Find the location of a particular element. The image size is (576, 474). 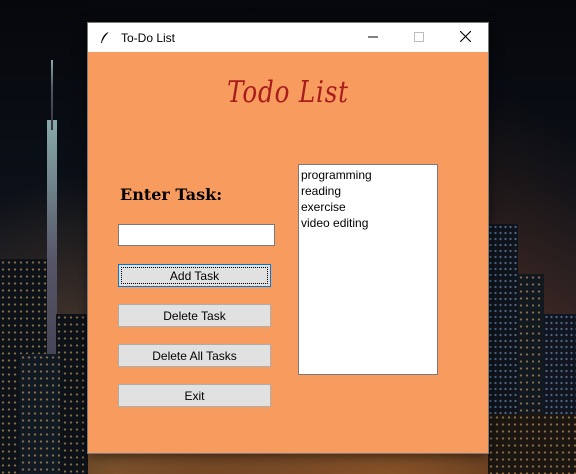

minimize-icon is located at coordinates (373, 38).